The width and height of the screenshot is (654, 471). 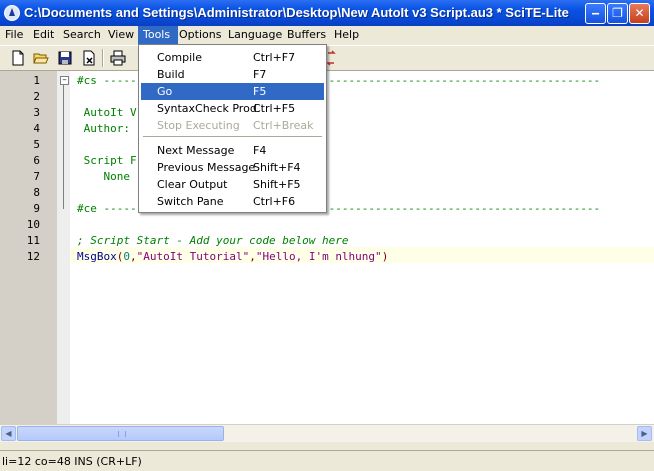 I want to click on line-number: 9, so click(x=36, y=208).